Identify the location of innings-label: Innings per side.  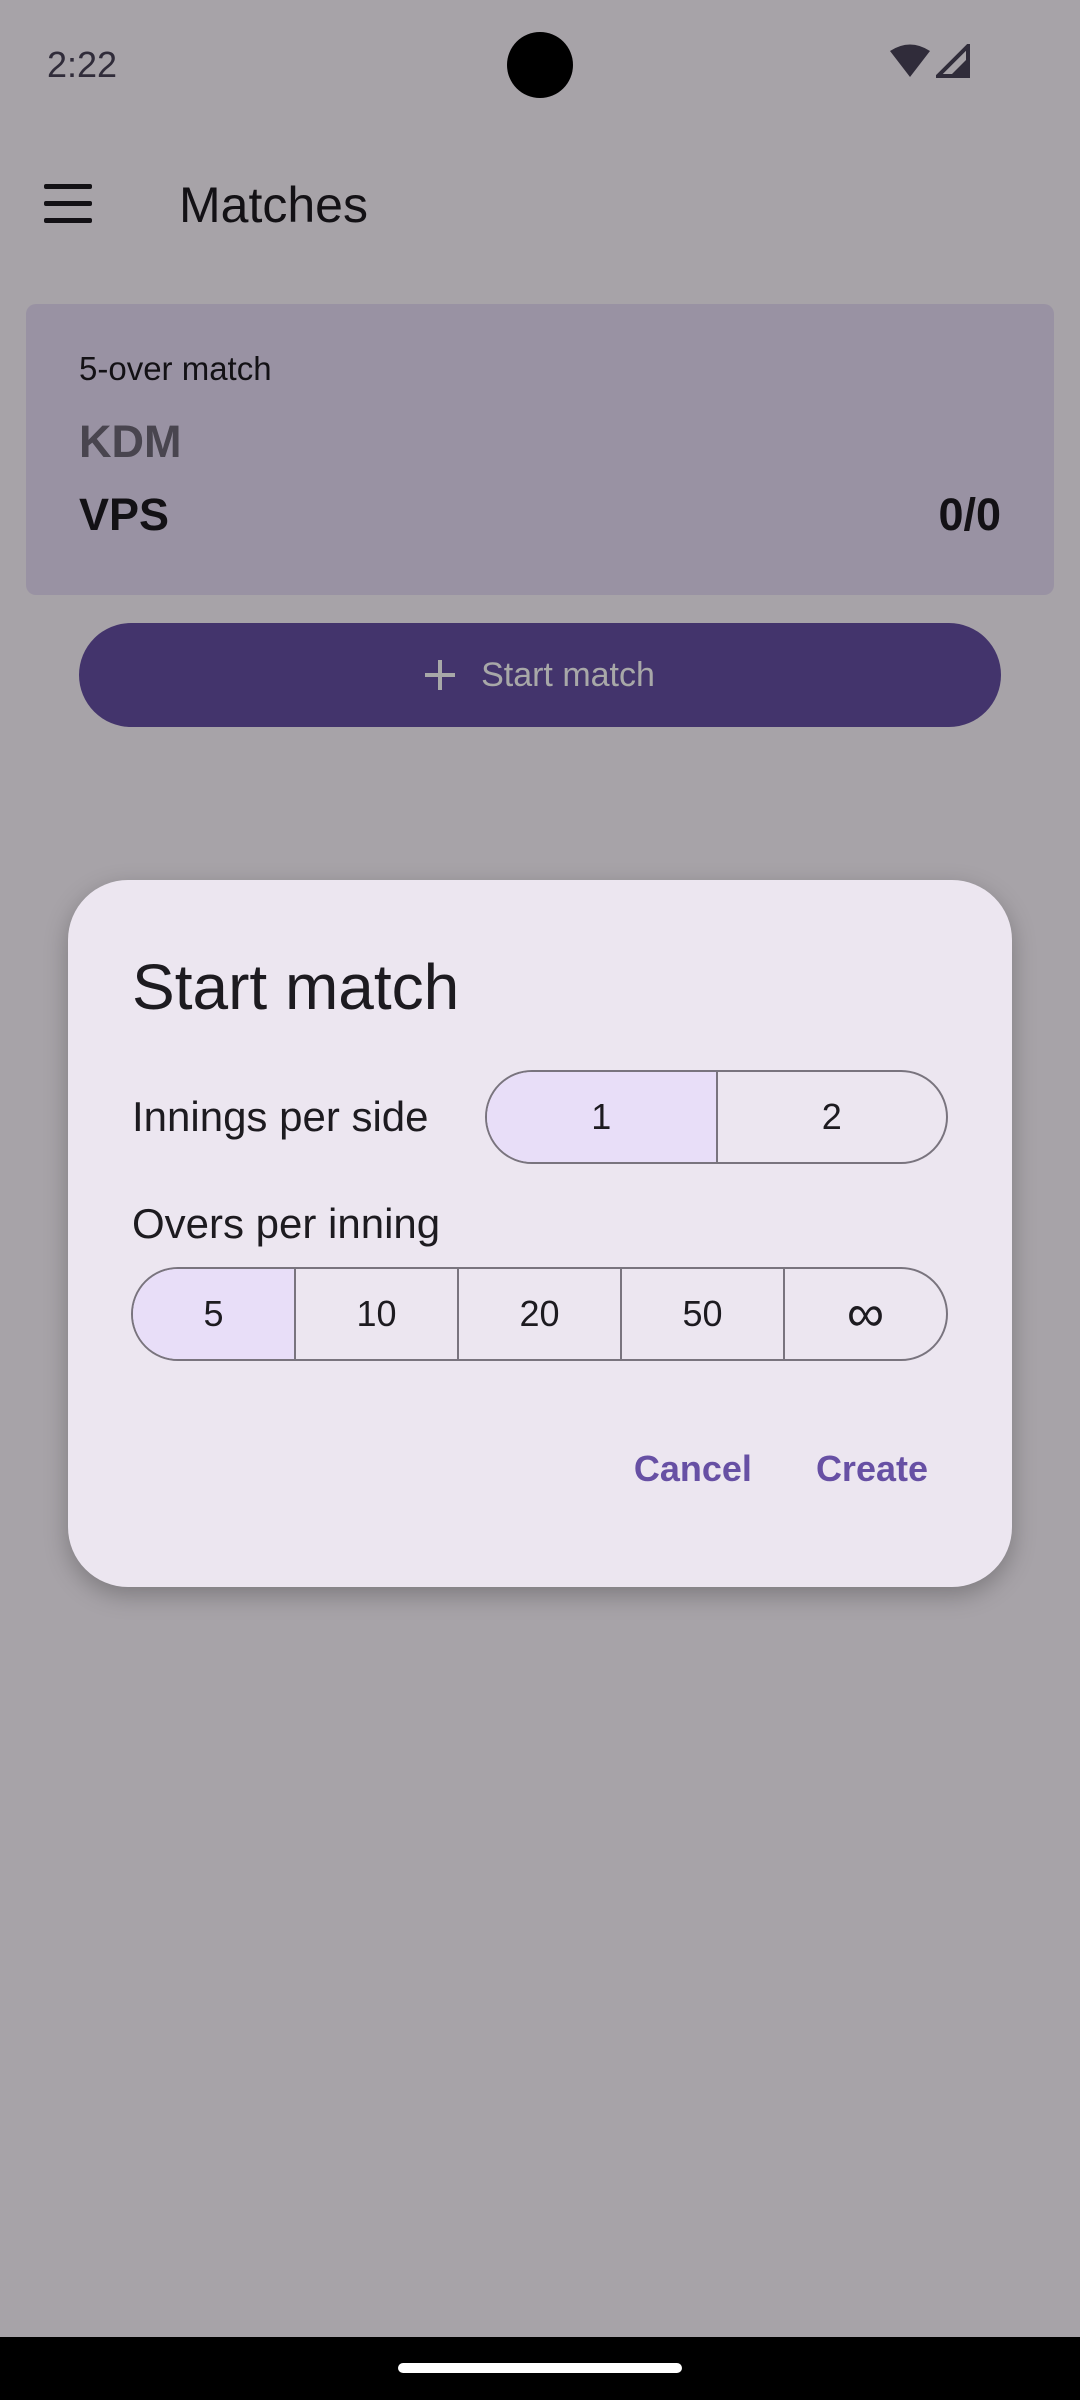
(280, 1116).